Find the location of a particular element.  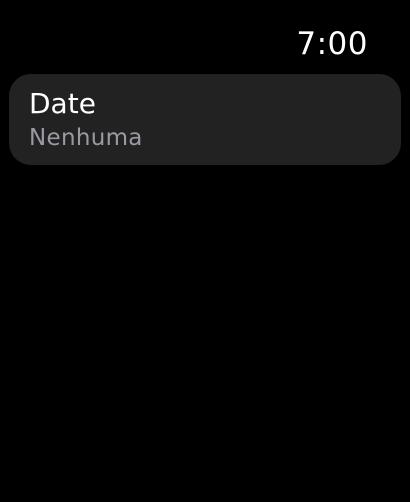

clock-time: 7:00 is located at coordinates (332, 44).